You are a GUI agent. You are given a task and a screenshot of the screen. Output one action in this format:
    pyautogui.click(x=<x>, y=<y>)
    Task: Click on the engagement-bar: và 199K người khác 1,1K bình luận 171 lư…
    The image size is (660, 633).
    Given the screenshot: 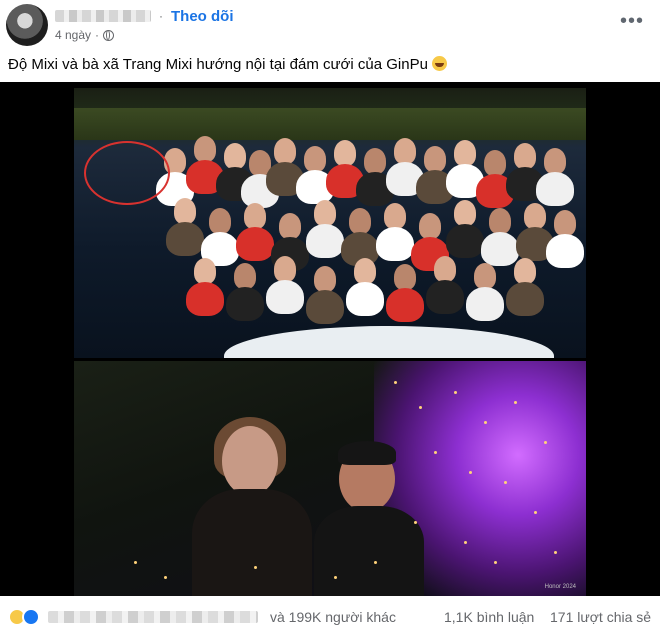 What is the action you would take?
    pyautogui.click(x=330, y=617)
    